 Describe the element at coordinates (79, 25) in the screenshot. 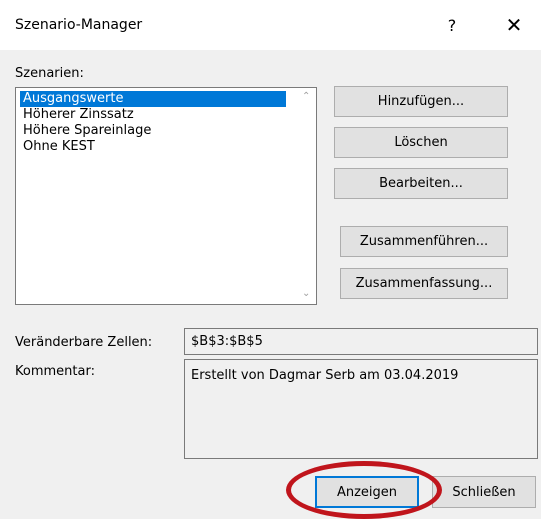

I see `window-title: Szenario-Manager` at that location.